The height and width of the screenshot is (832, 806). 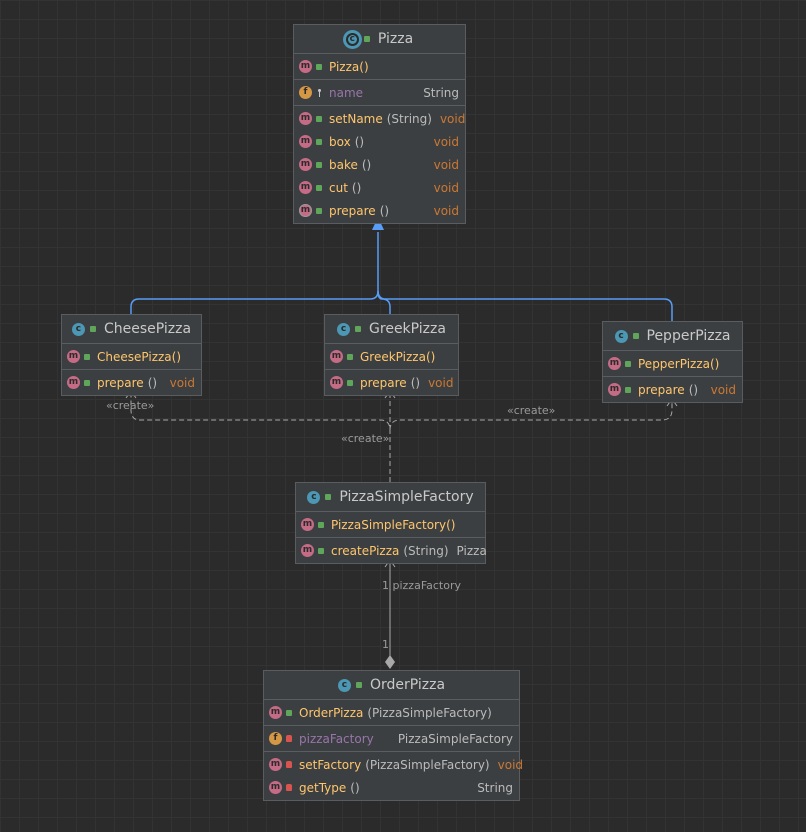 I want to click on method-row: m createPizza (String) Pizza, so click(x=391, y=550).